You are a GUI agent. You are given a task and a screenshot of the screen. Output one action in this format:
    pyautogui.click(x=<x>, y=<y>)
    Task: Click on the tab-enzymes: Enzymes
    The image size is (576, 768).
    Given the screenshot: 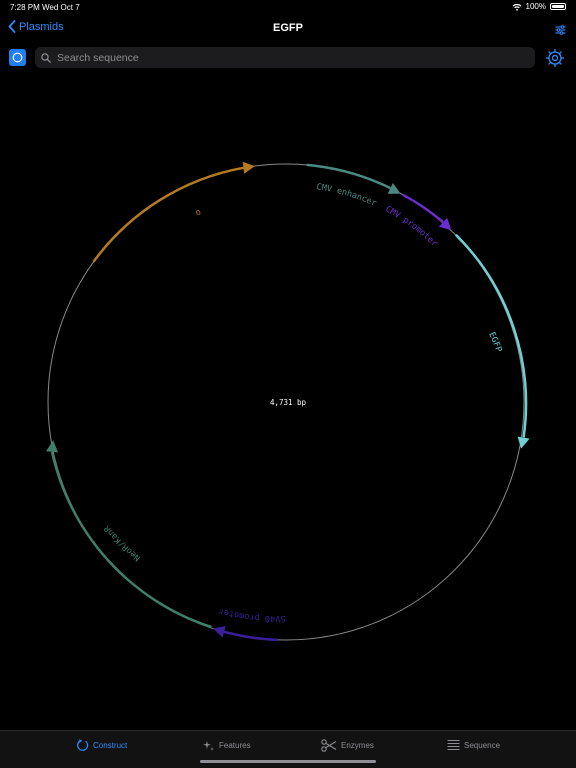 What is the action you would take?
    pyautogui.click(x=347, y=745)
    